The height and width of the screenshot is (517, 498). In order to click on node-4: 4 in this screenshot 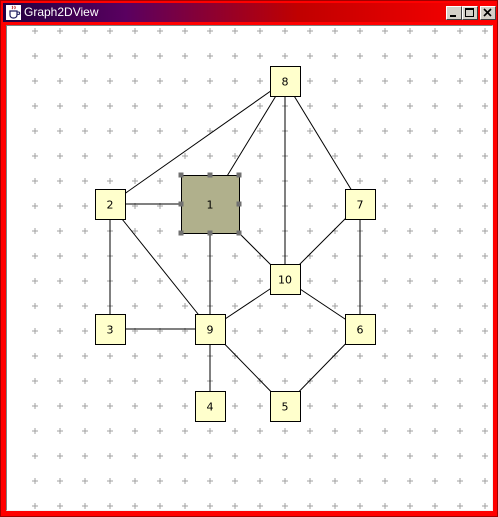, I will do `click(210, 406)`.